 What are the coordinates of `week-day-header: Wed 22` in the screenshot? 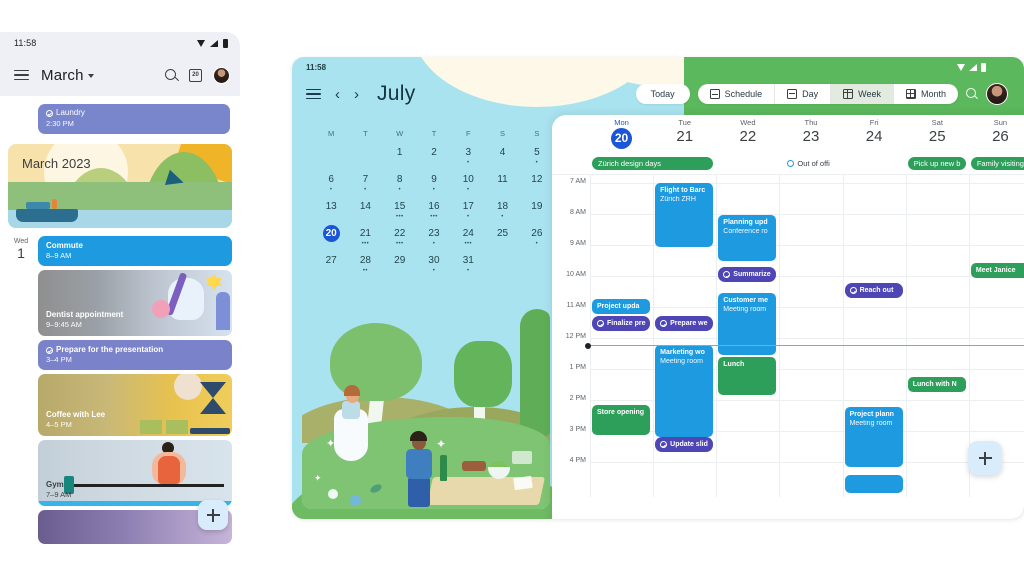 It's located at (747, 134).